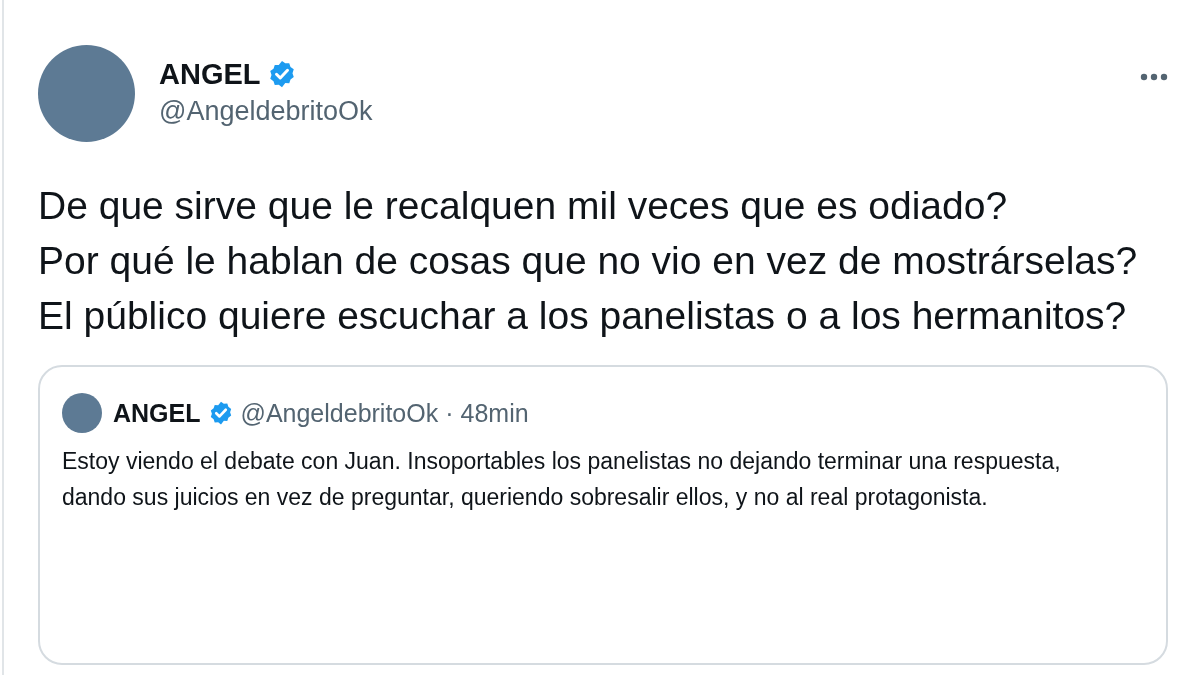  I want to click on more-options-icon, so click(1154, 77).